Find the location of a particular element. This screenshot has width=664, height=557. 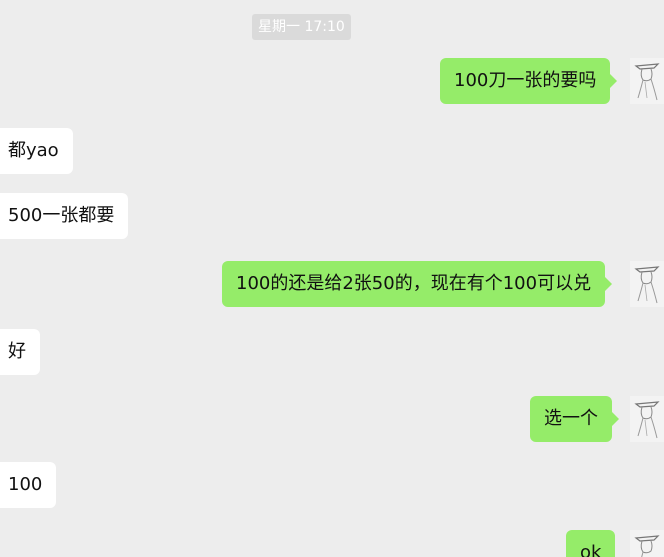

incoming-message-bubble: 好 is located at coordinates (20, 352).